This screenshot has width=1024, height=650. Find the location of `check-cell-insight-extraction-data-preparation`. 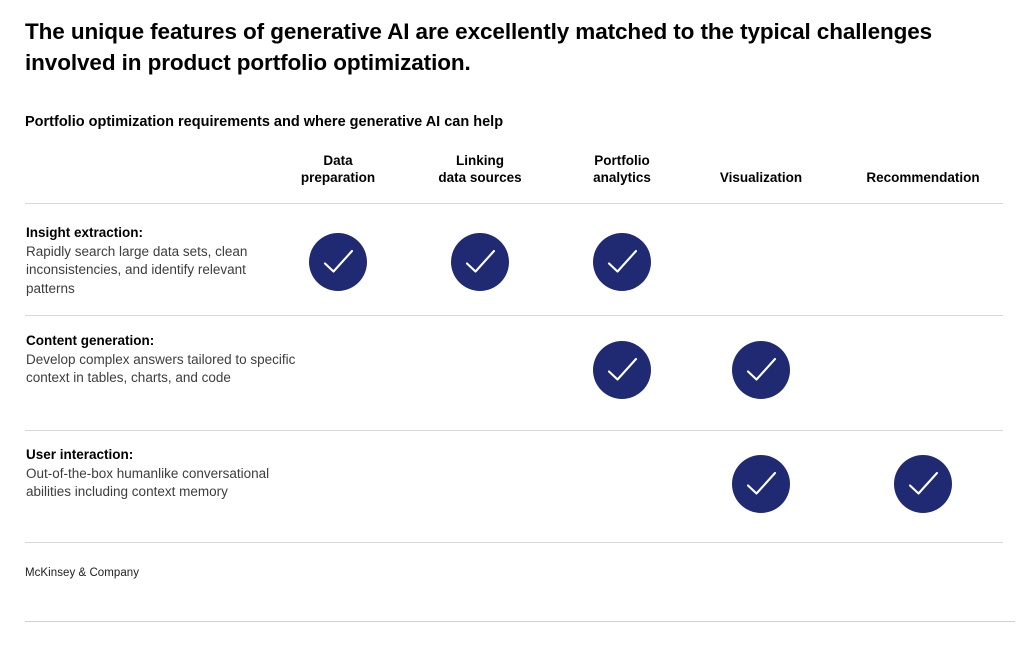

check-cell-insight-extraction-data-preparation is located at coordinates (338, 262).